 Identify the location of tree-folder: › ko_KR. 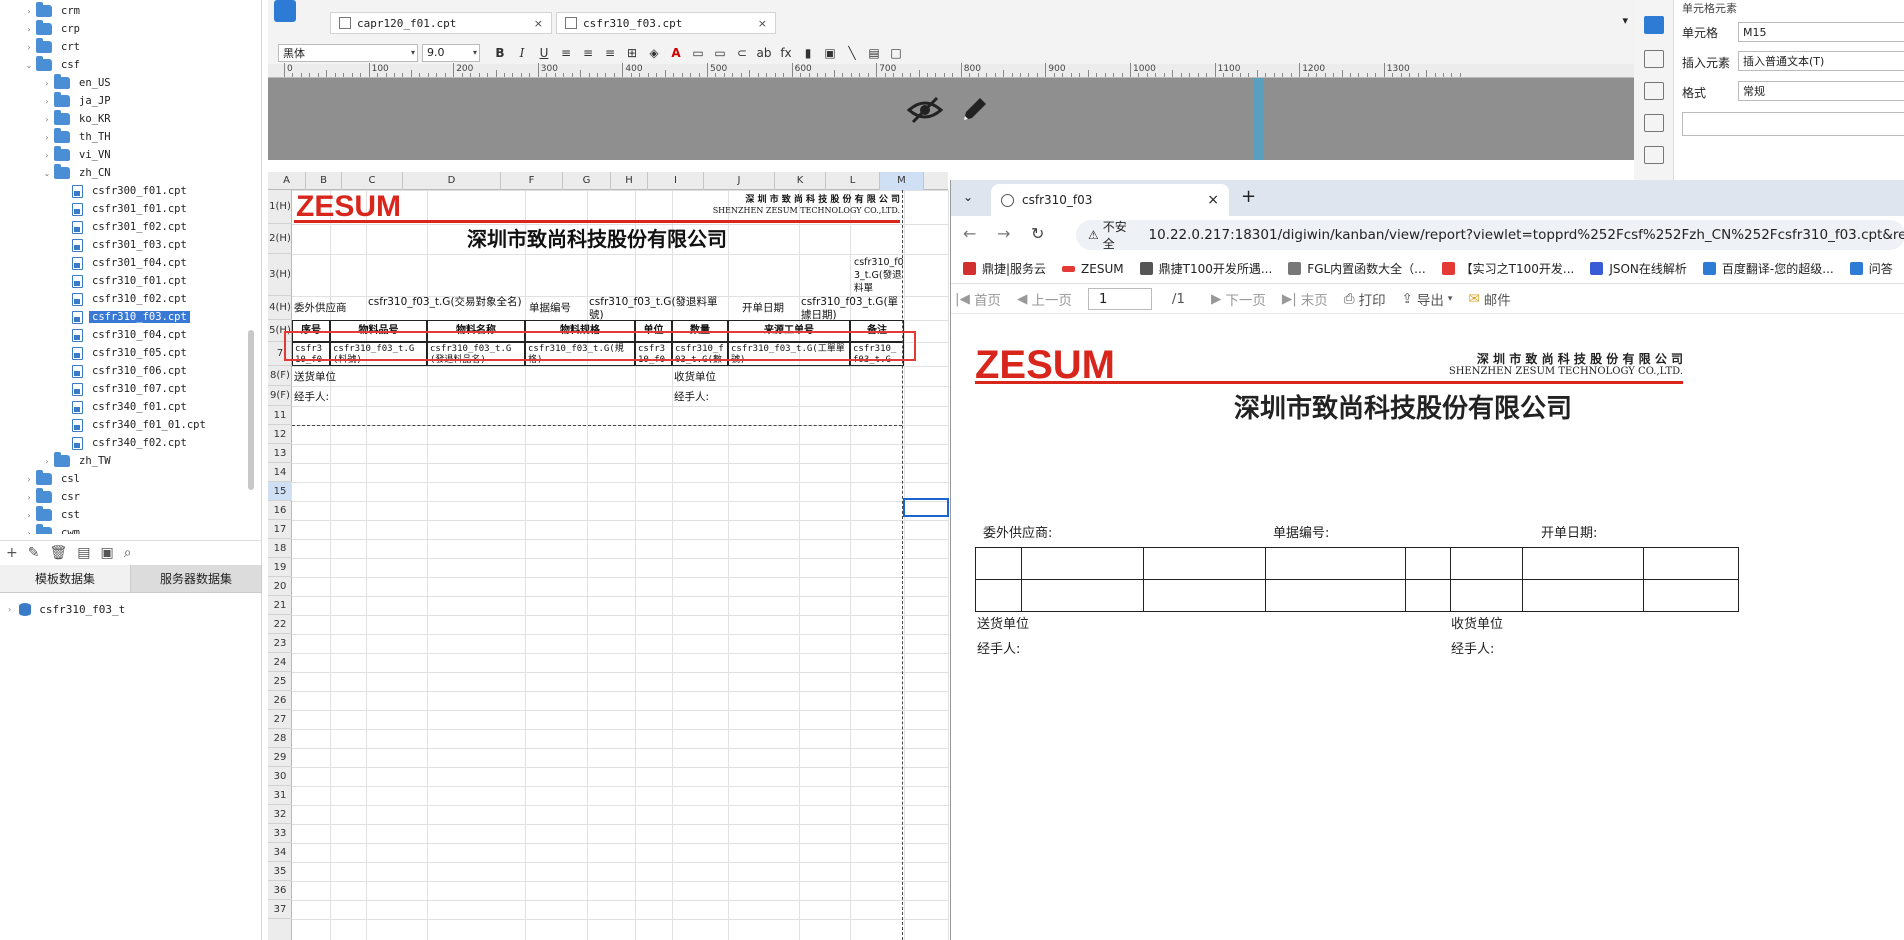
(77, 119).